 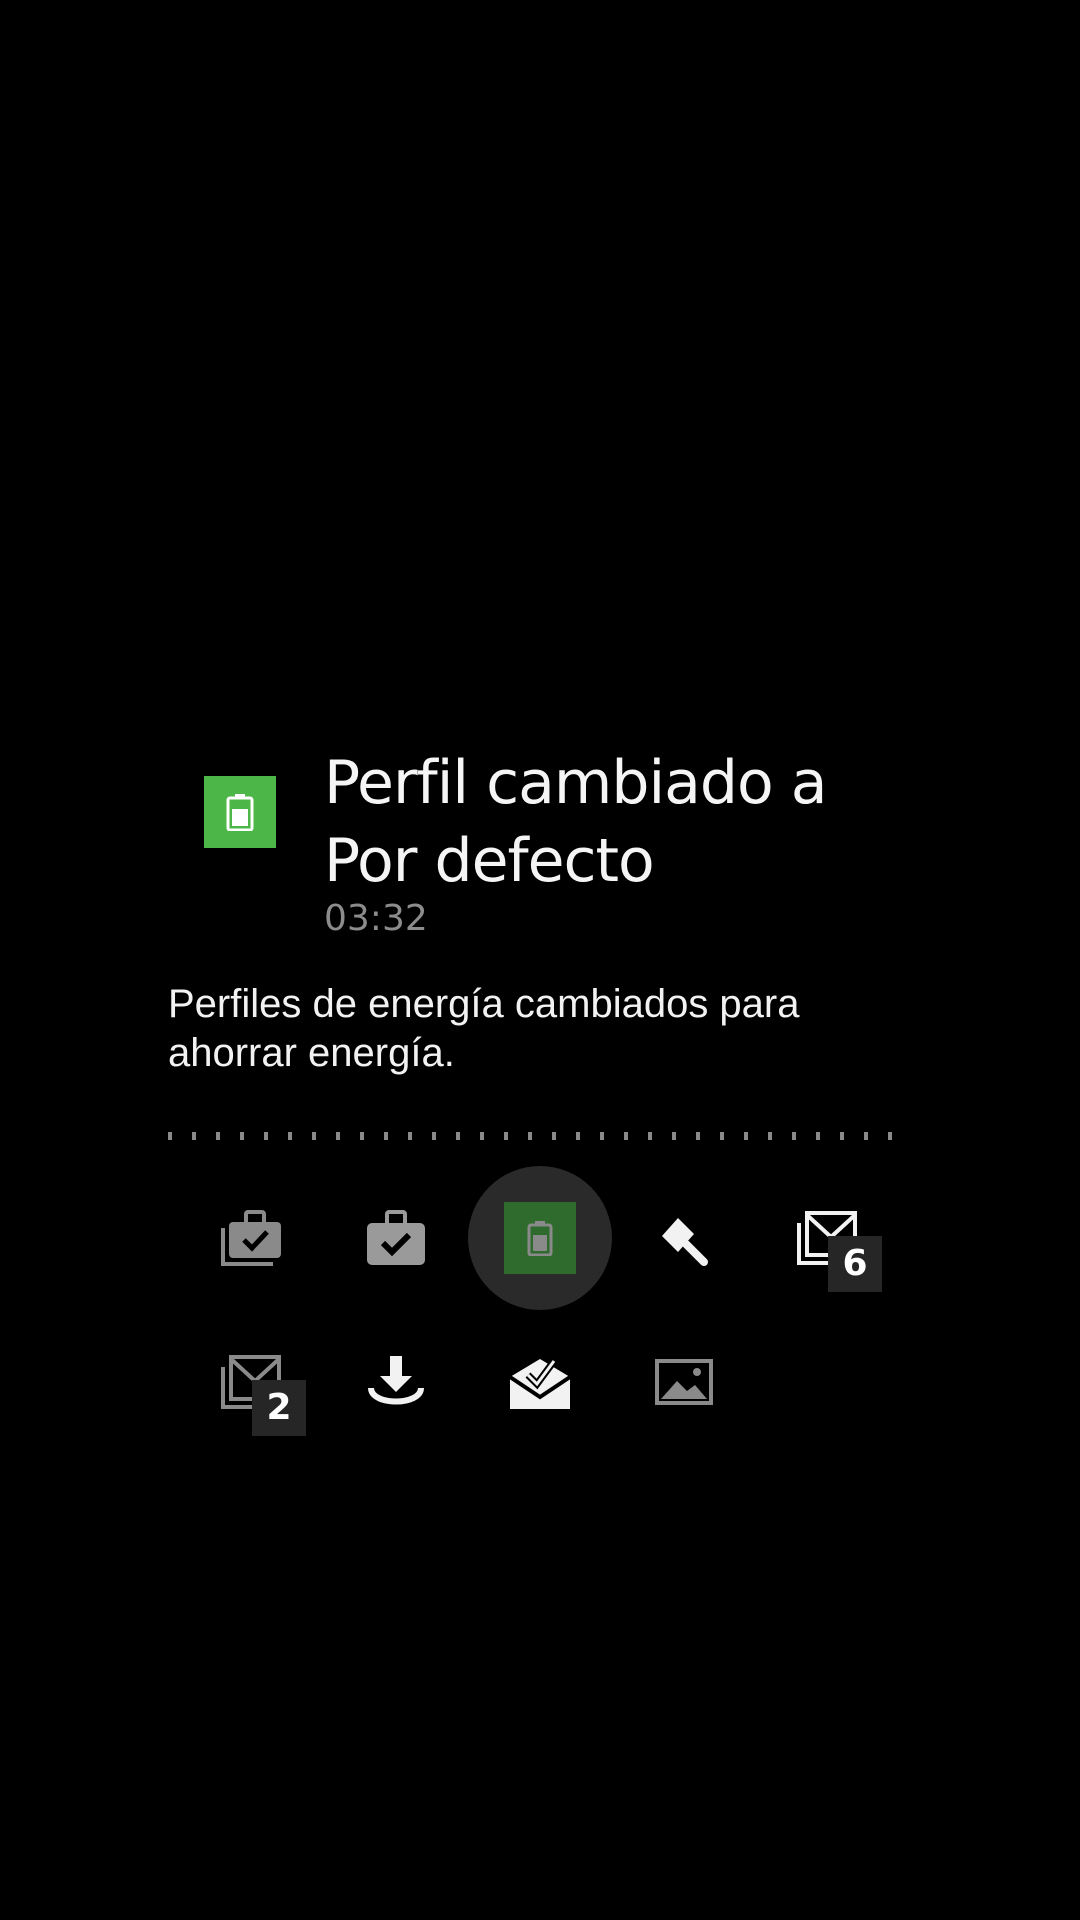 I want to click on image-button, so click(x=684, y=1382).